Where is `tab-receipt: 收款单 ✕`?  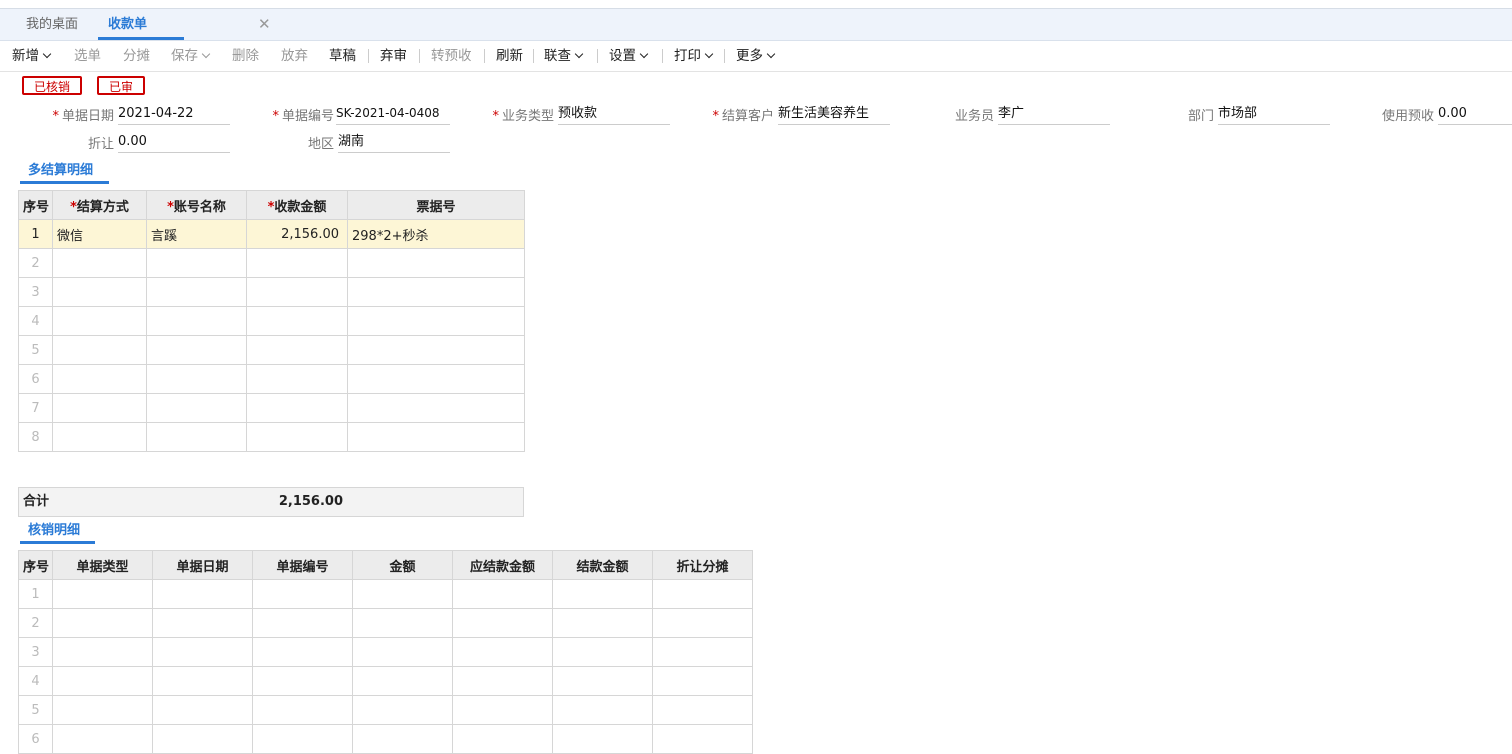 tab-receipt: 收款单 ✕ is located at coordinates (184, 24).